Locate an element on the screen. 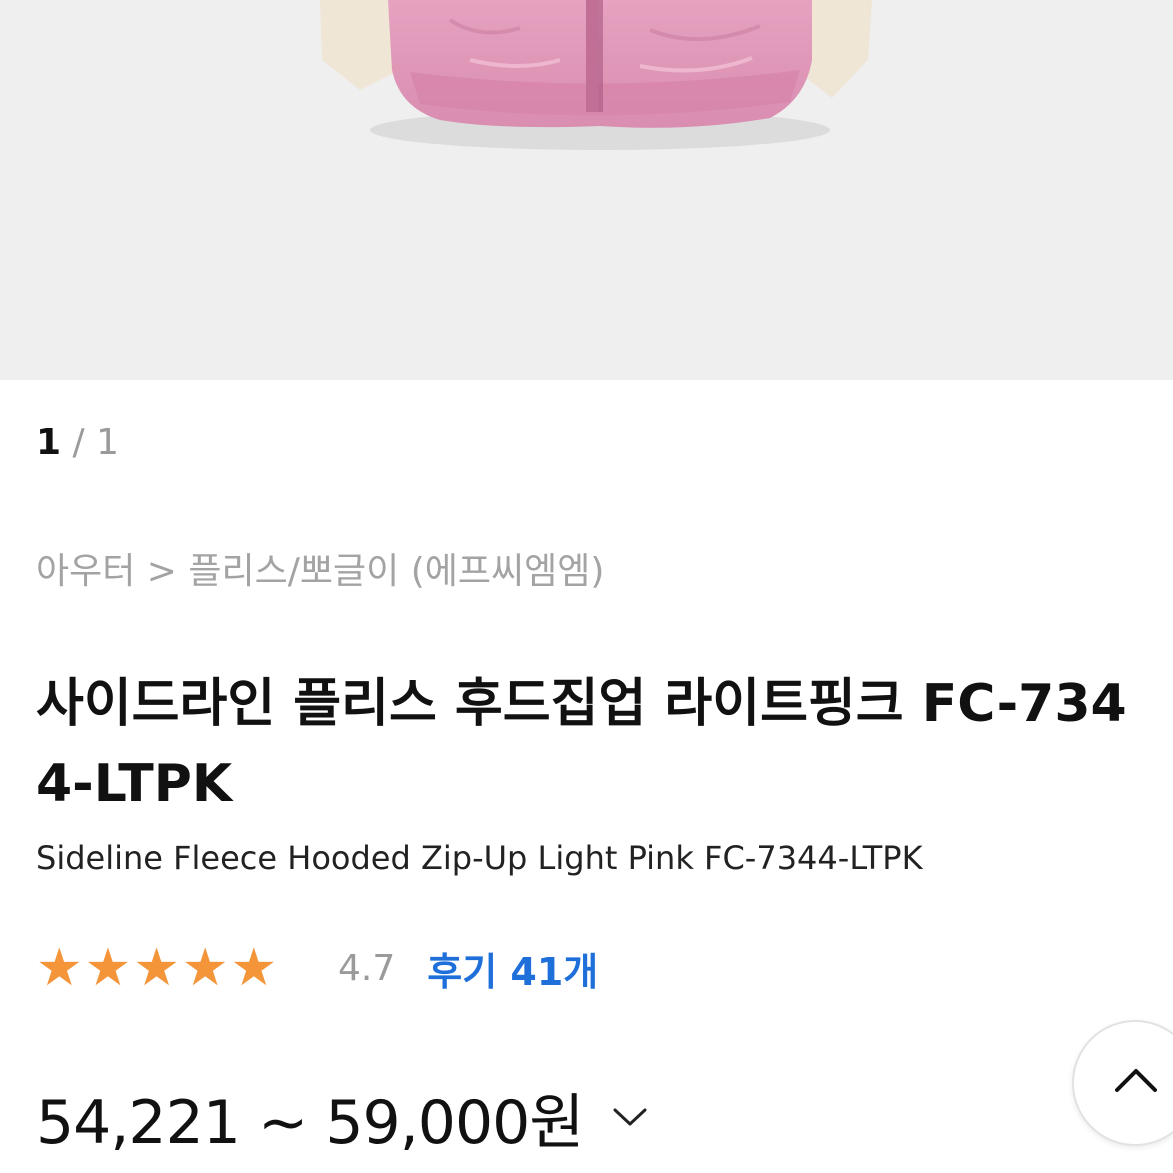 This screenshot has height=1173, width=1173. star-rating: ★★★★★ ★★★★★ is located at coordinates (177, 968).